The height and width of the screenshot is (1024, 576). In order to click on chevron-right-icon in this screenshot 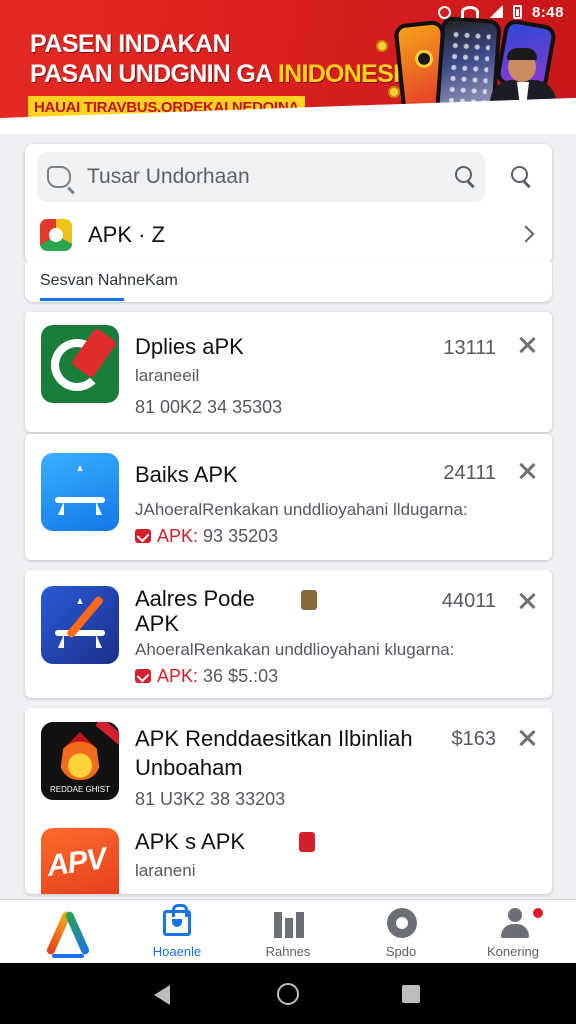, I will do `click(526, 234)`.